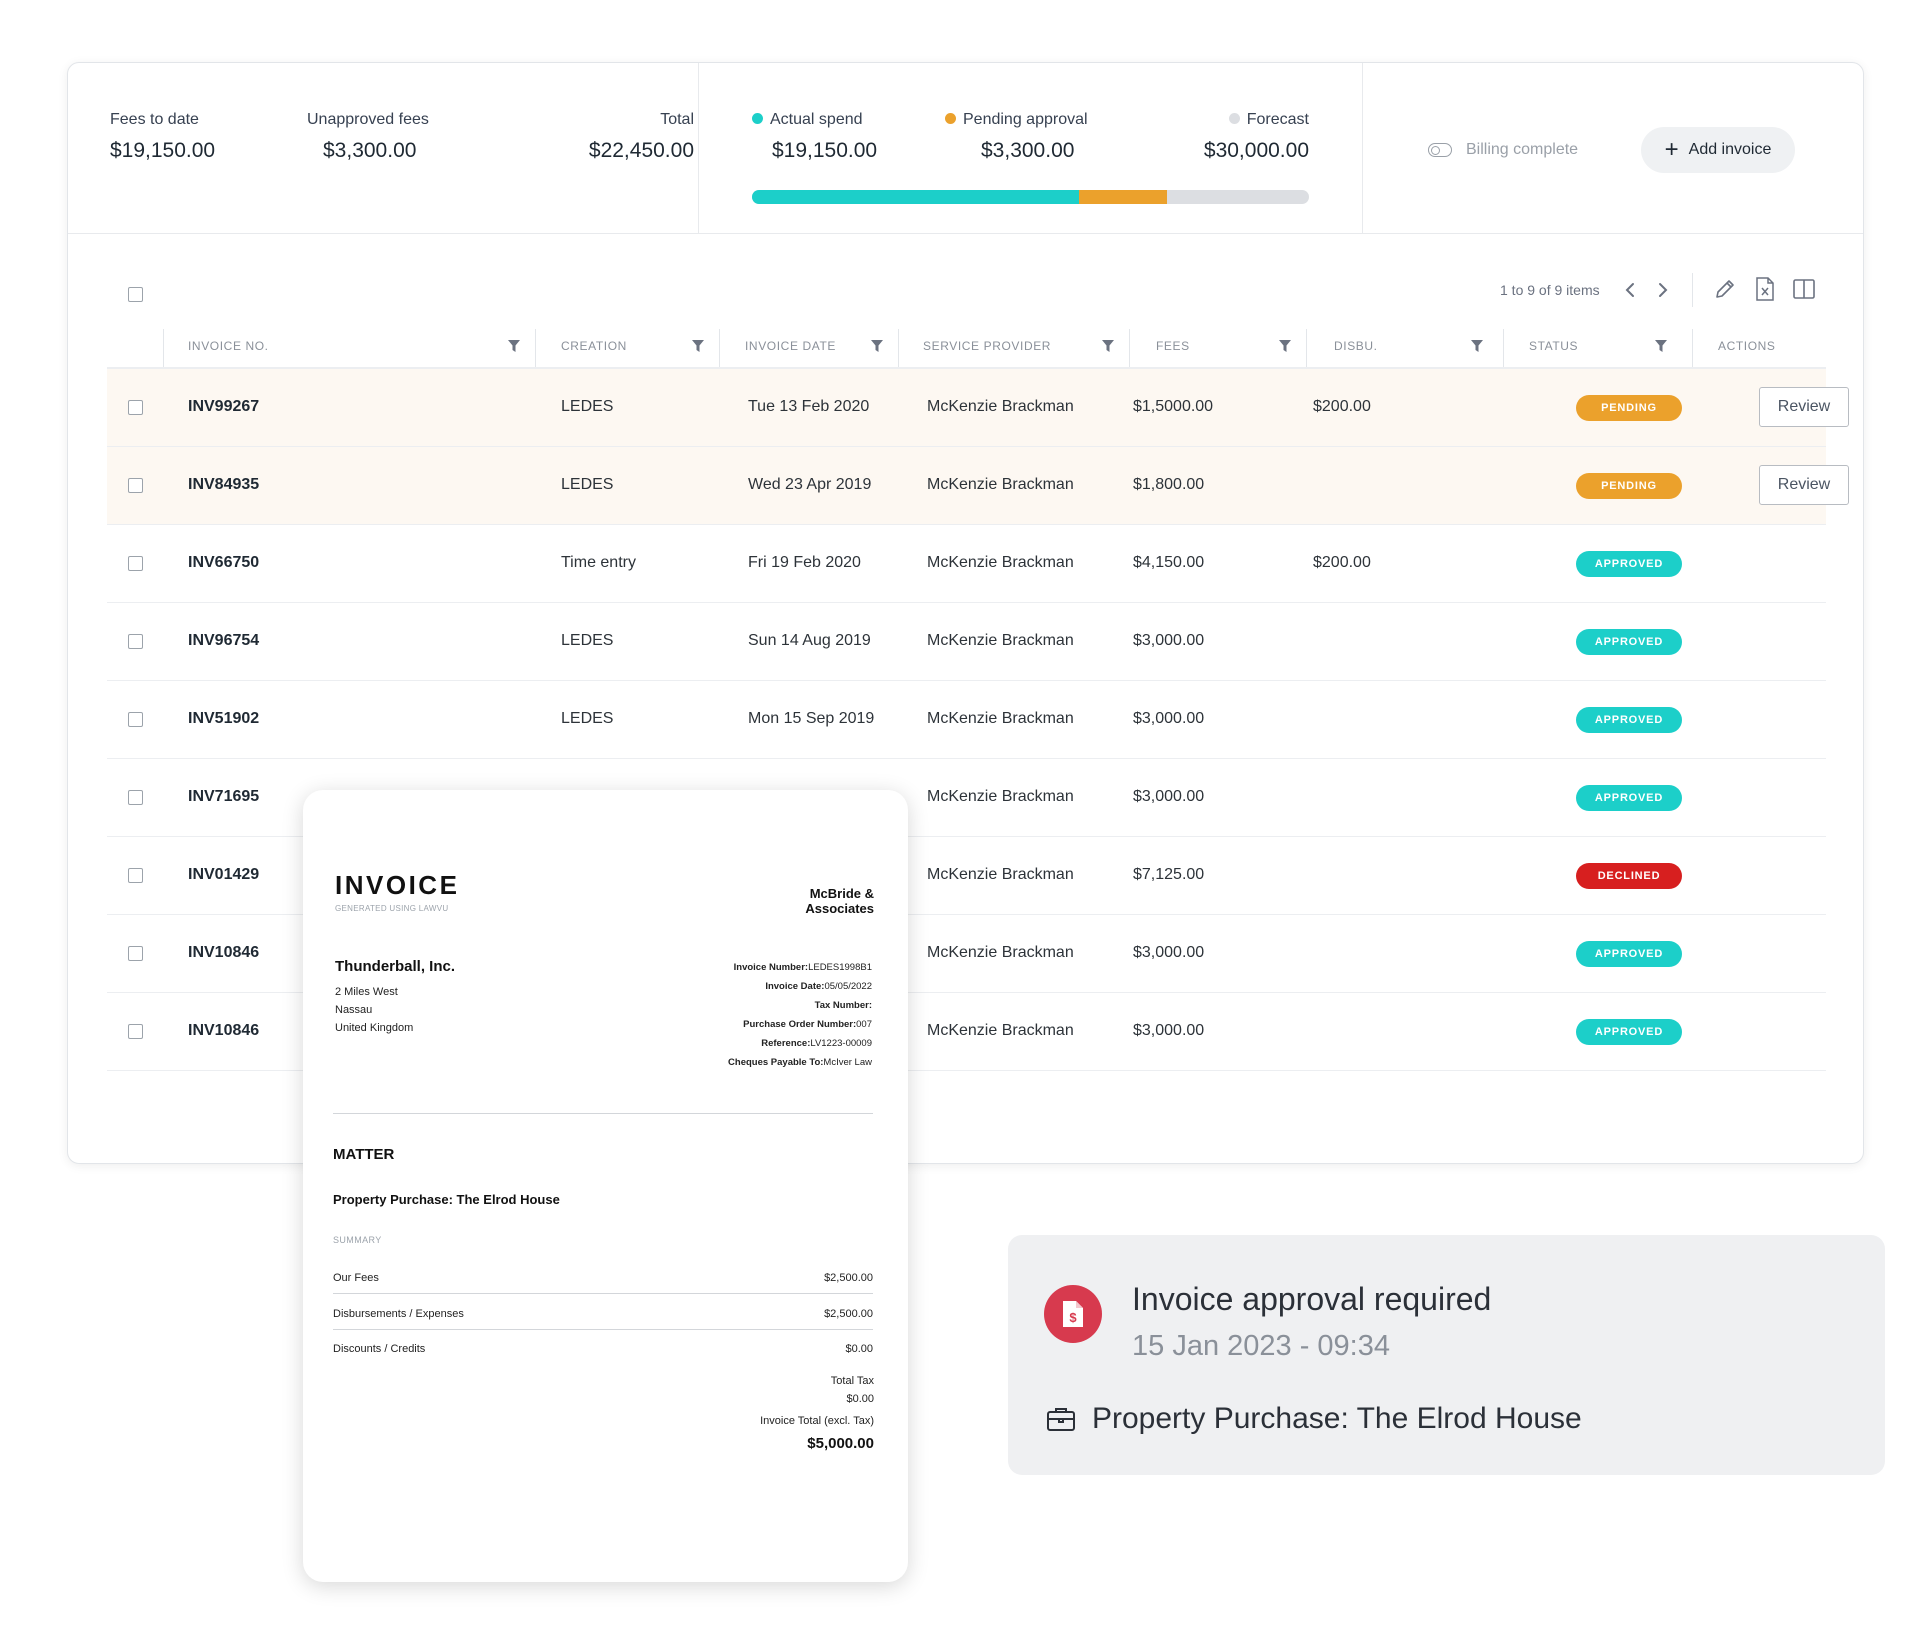 The width and height of the screenshot is (1920, 1625). Describe the element at coordinates (800, 1043) in the screenshot. I see `invoice-meta-line: Reference:LV1223-00009` at that location.